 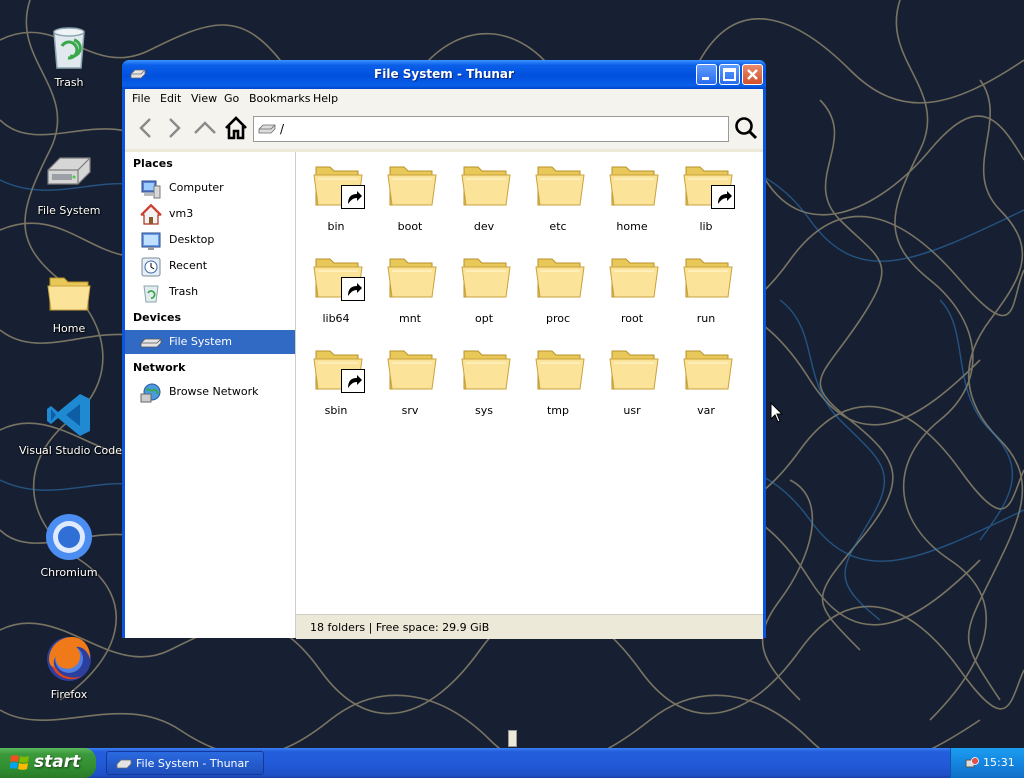 What do you see at coordinates (410, 199) in the screenshot?
I see `folder-item: boot` at bounding box center [410, 199].